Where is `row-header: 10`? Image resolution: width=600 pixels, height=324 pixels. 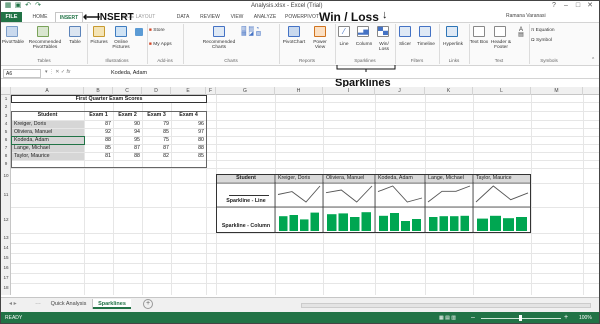 row-header: 10 is located at coordinates (6, 175).